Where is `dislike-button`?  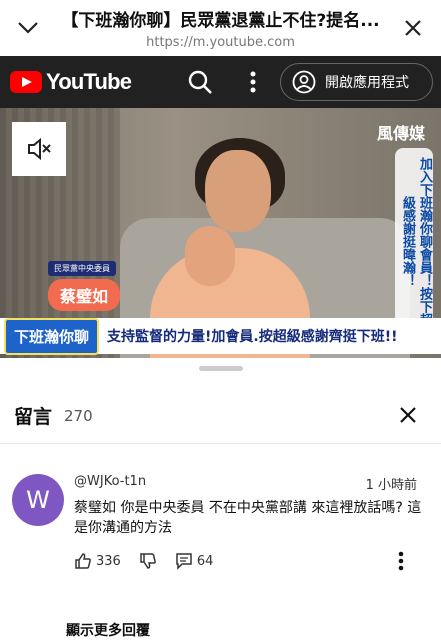 dislike-button is located at coordinates (148, 561).